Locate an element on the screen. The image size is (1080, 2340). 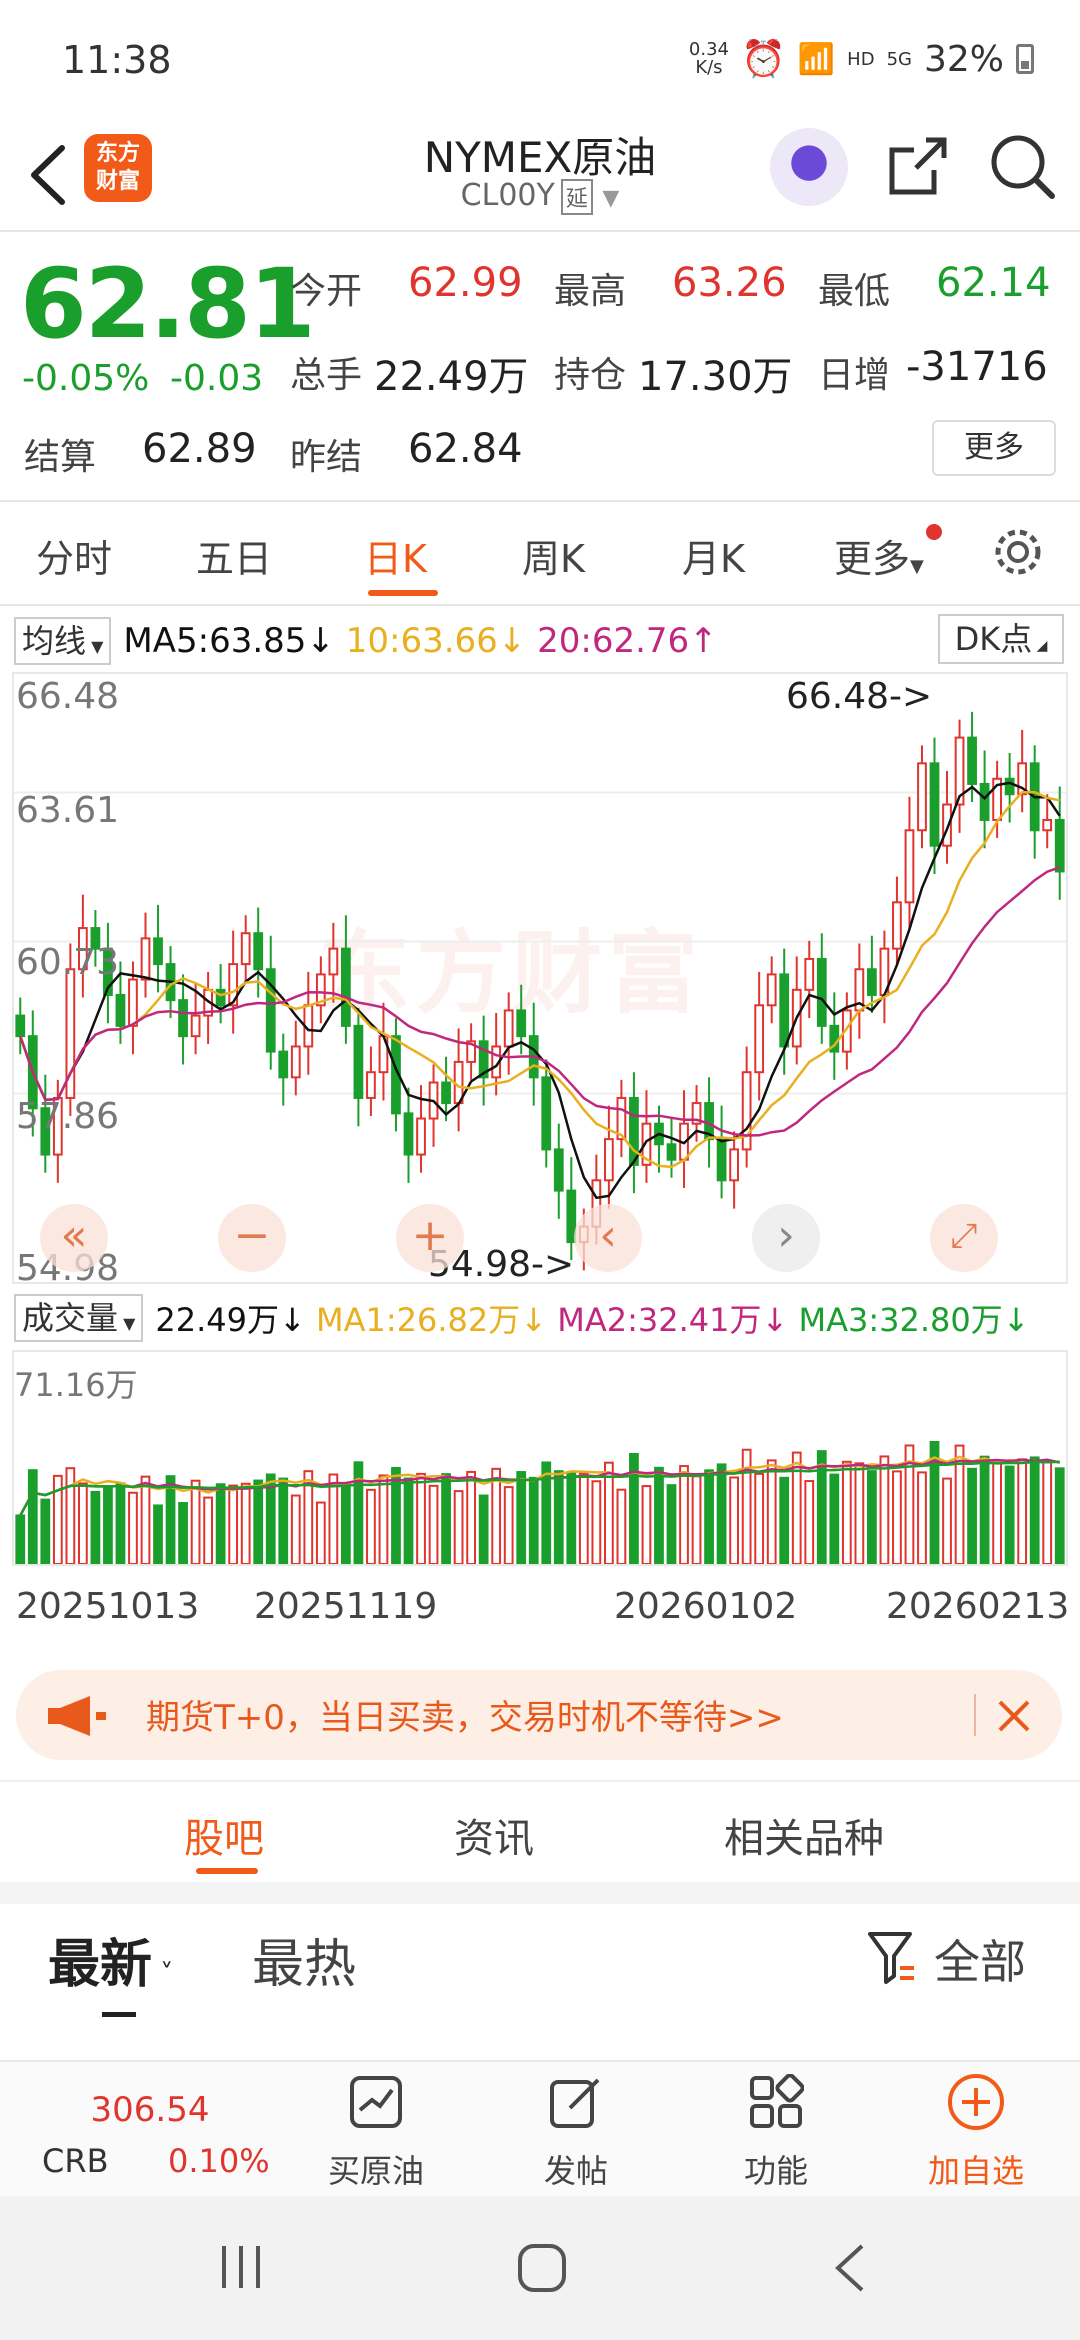
dk-point-button: DK点 ◢ is located at coordinates (1001, 639).